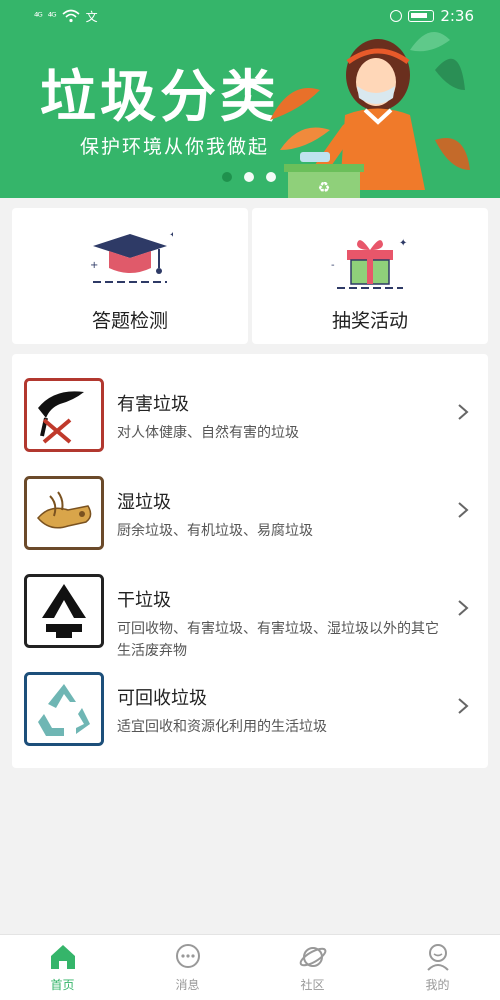  What do you see at coordinates (437, 985) in the screenshot?
I see `tab-label: 我的` at bounding box center [437, 985].